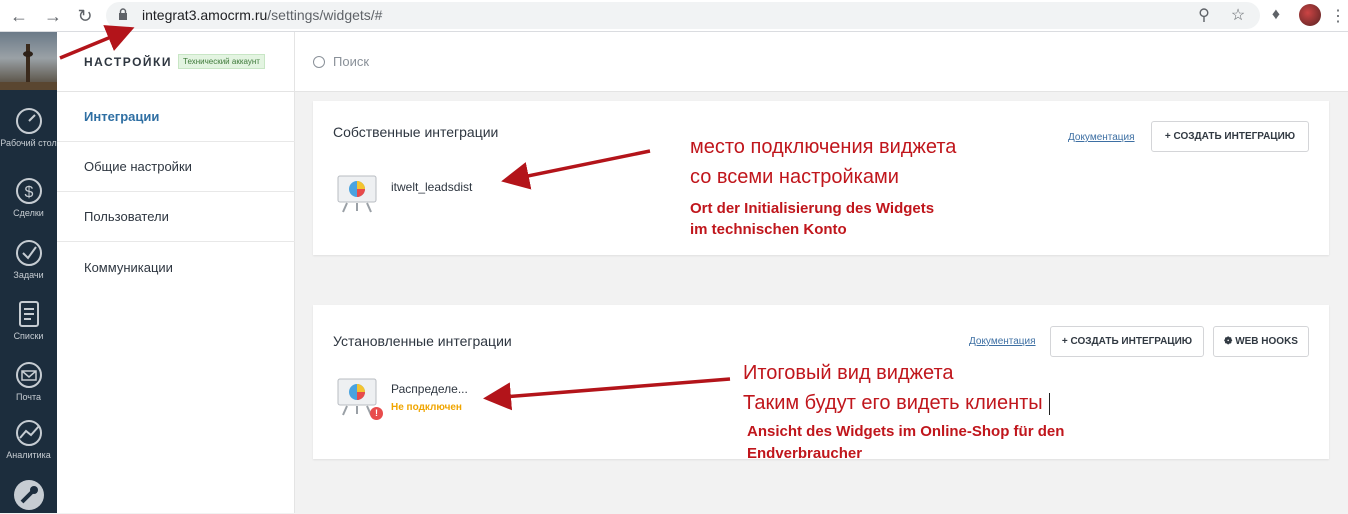 The image size is (1348, 514). I want to click on nav-label: Задачи, so click(28, 275).